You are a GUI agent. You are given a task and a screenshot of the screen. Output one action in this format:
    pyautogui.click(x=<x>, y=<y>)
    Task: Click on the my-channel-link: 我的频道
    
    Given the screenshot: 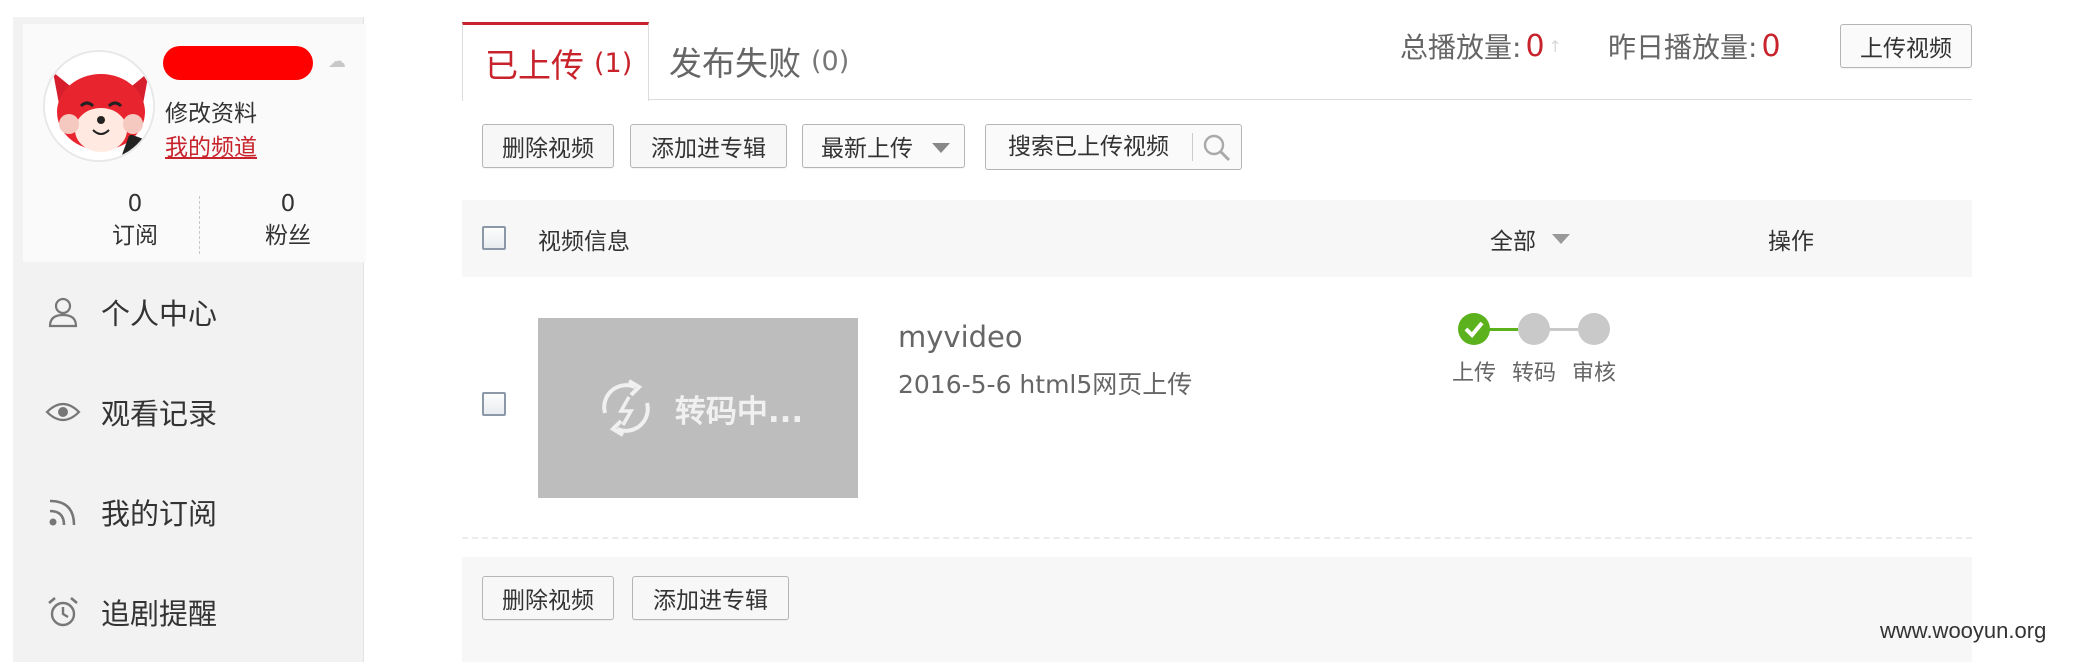 What is the action you would take?
    pyautogui.click(x=211, y=145)
    